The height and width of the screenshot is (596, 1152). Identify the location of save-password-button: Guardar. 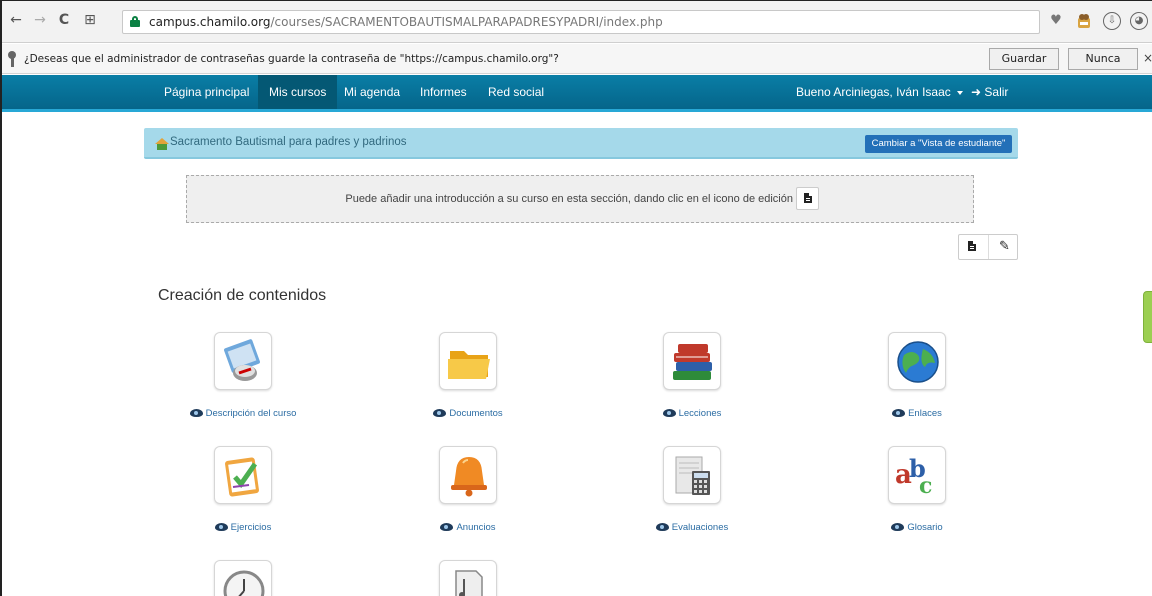
(1024, 59).